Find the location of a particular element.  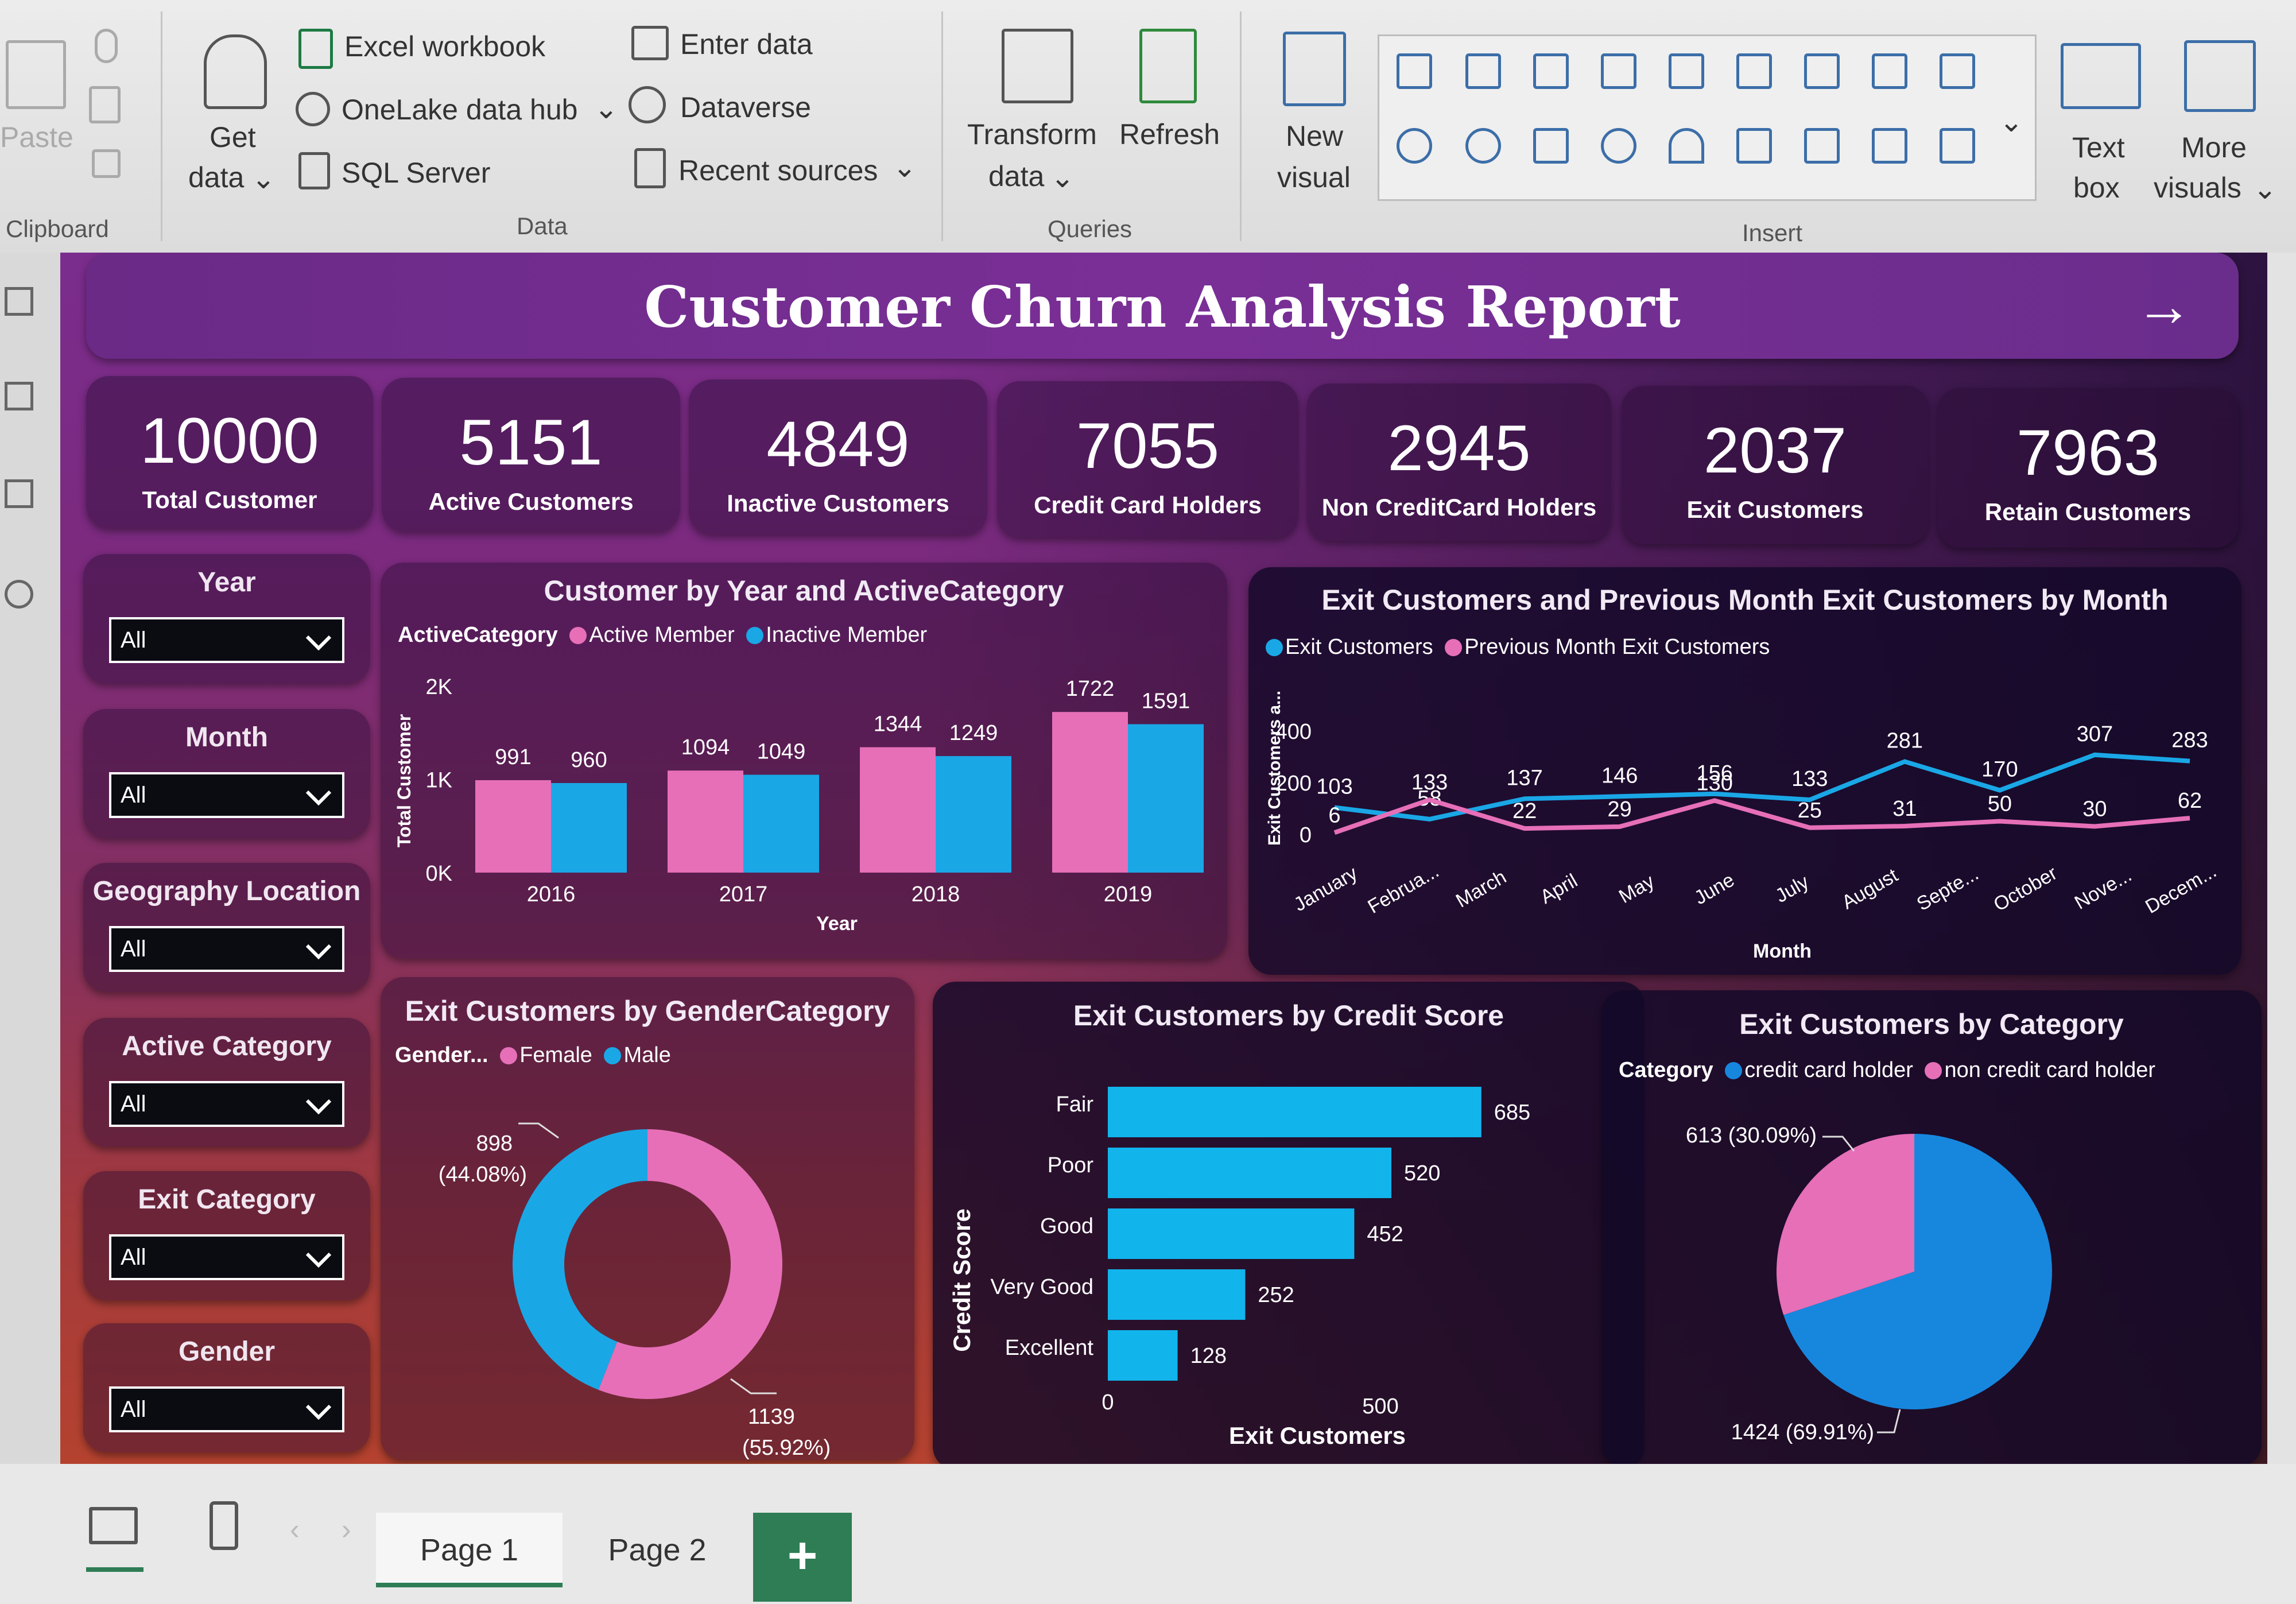

column-chart-icon is located at coordinates (1618, 71).